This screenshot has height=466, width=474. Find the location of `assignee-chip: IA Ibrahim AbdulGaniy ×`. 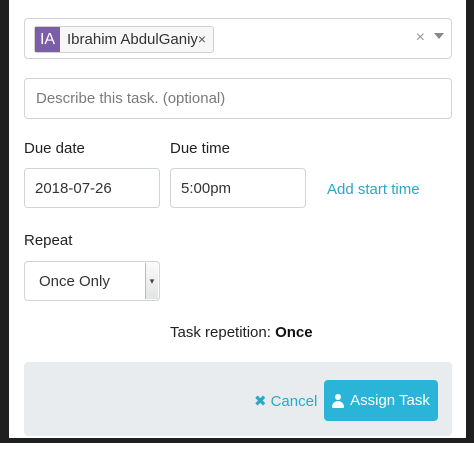

assignee-chip: IA Ibrahim AbdulGaniy × is located at coordinates (124, 39).